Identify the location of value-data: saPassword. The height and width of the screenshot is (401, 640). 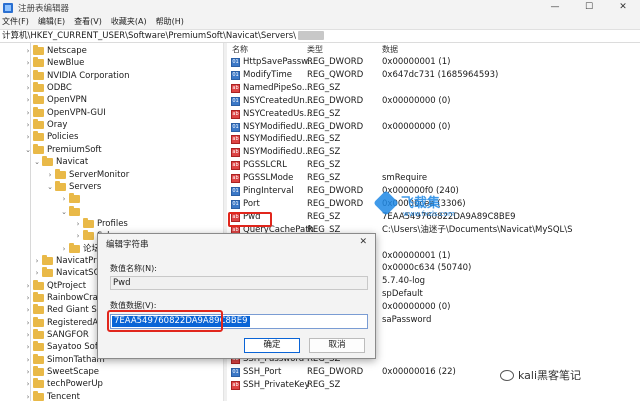
(407, 320).